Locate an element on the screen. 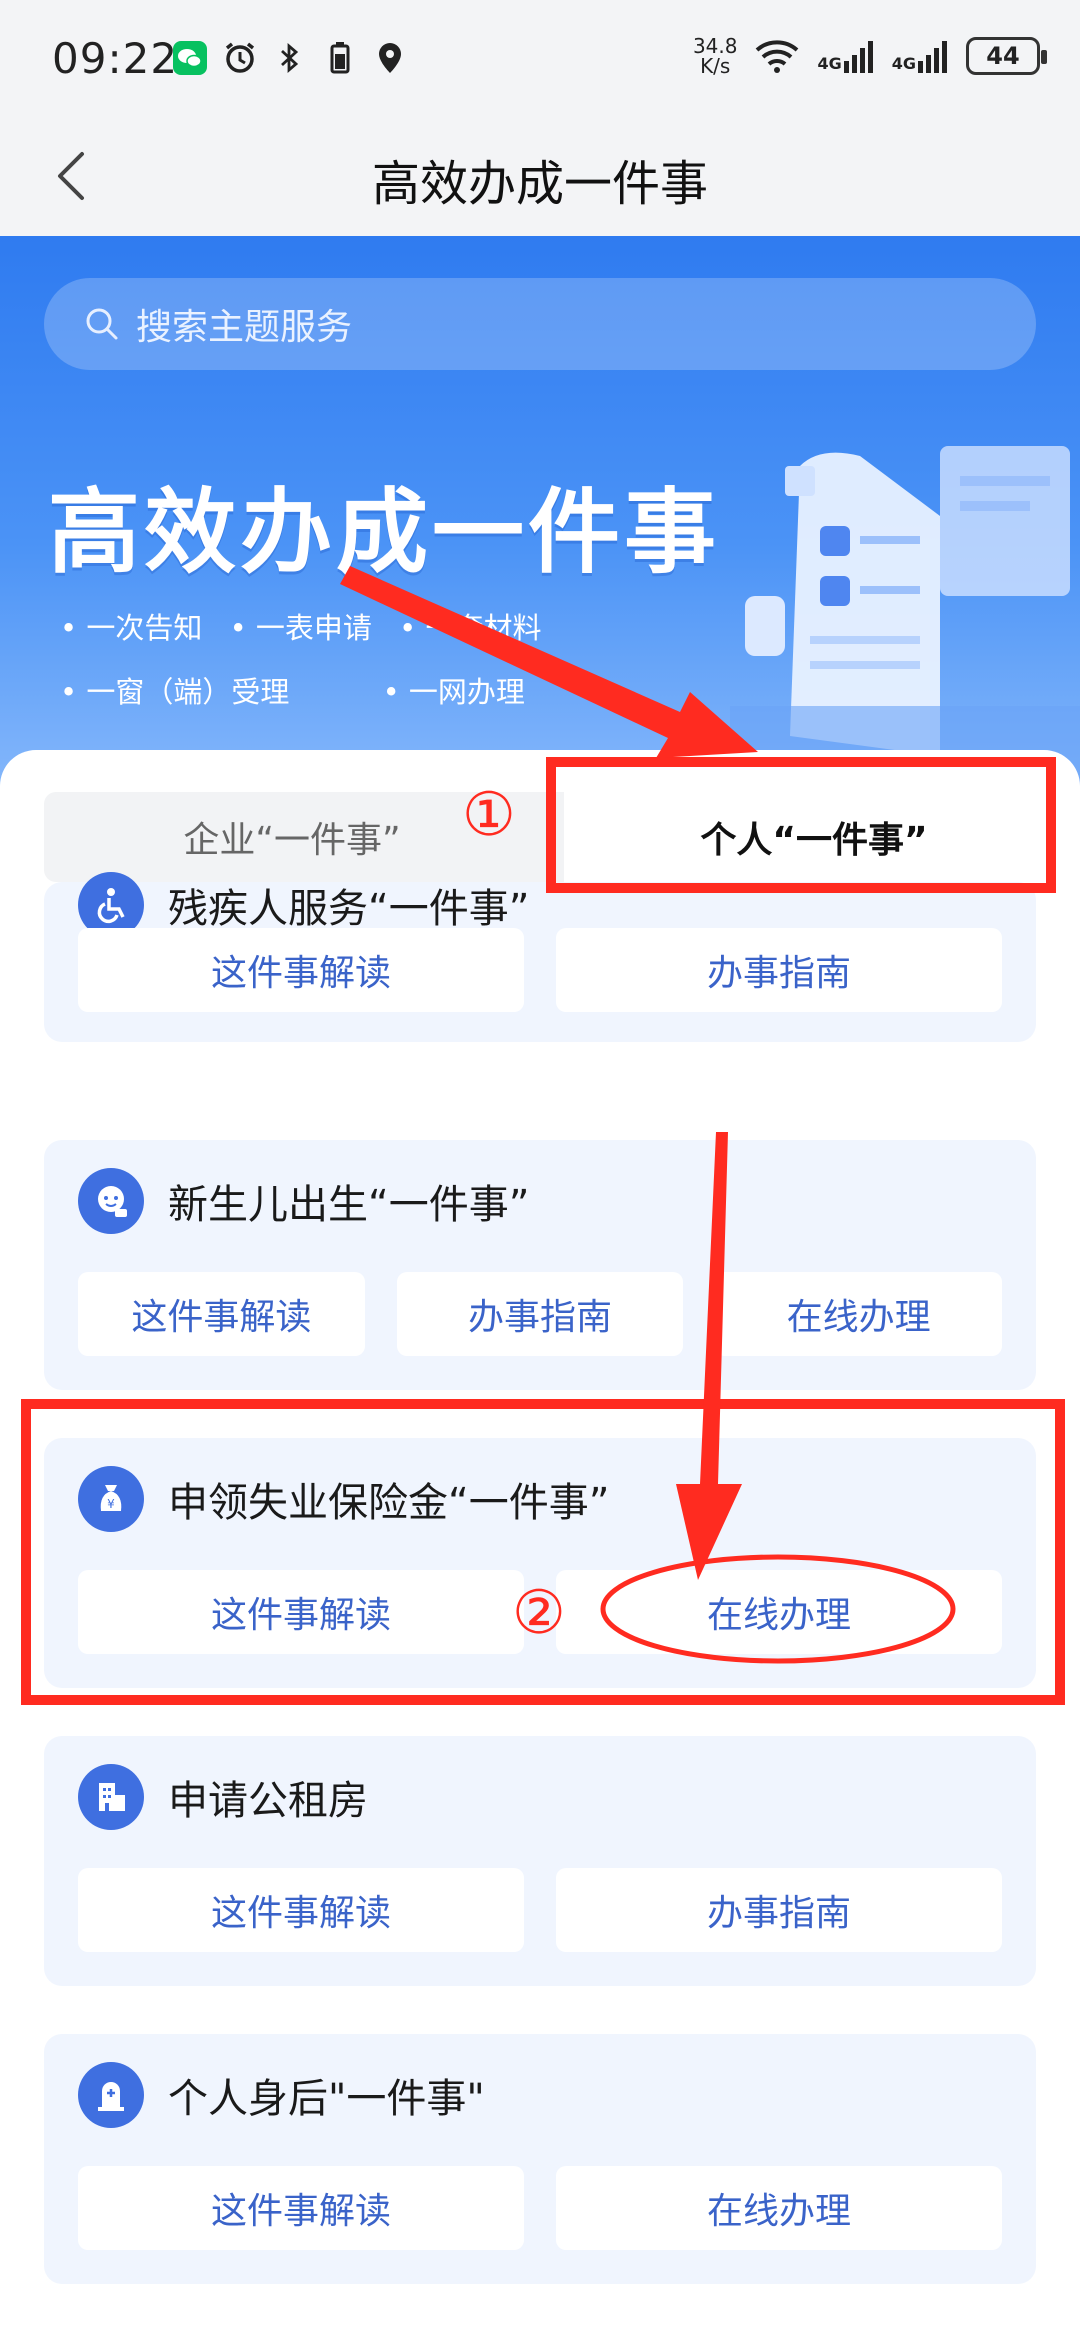 This screenshot has height=2331, width=1080. service-card-unemployment: ¥ 申领失业保险金“一件事” 这件事解读 在线办理 is located at coordinates (540, 1563).